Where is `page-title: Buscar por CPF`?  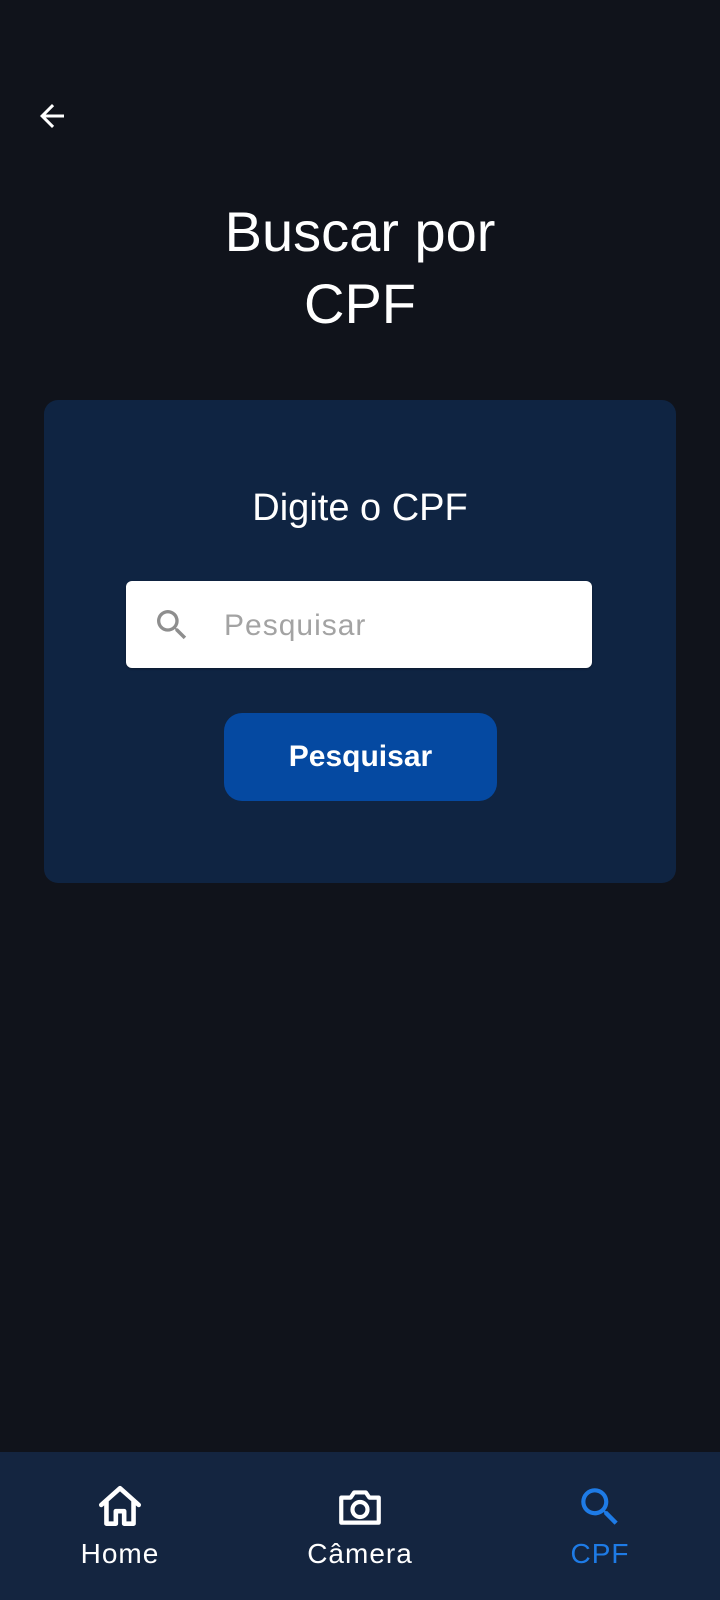
page-title: Buscar por CPF is located at coordinates (360, 268).